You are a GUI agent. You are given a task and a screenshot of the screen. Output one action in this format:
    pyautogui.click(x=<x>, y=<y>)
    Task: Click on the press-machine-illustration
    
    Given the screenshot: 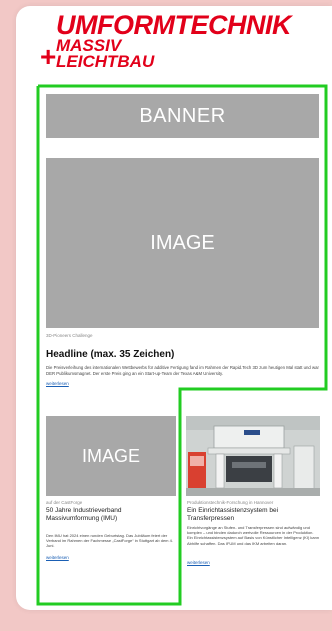 What is the action you would take?
    pyautogui.click(x=253, y=456)
    